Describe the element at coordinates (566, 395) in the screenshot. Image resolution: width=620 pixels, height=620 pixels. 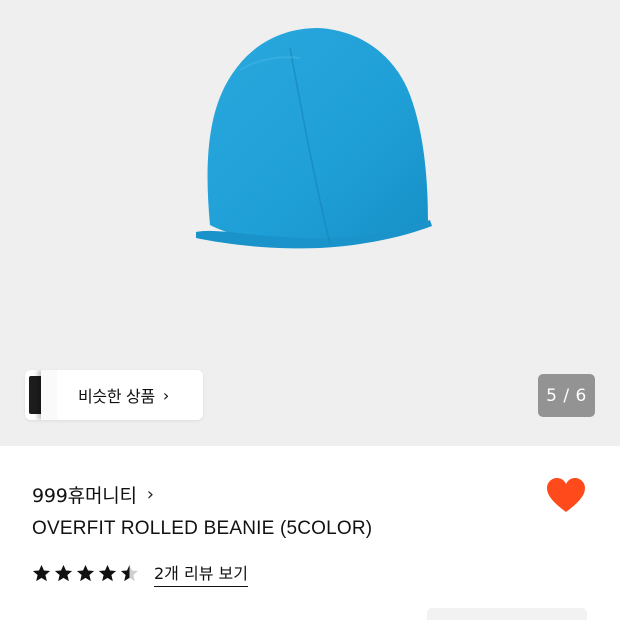
I see `image-counter-badge: 5 / 6` at that location.